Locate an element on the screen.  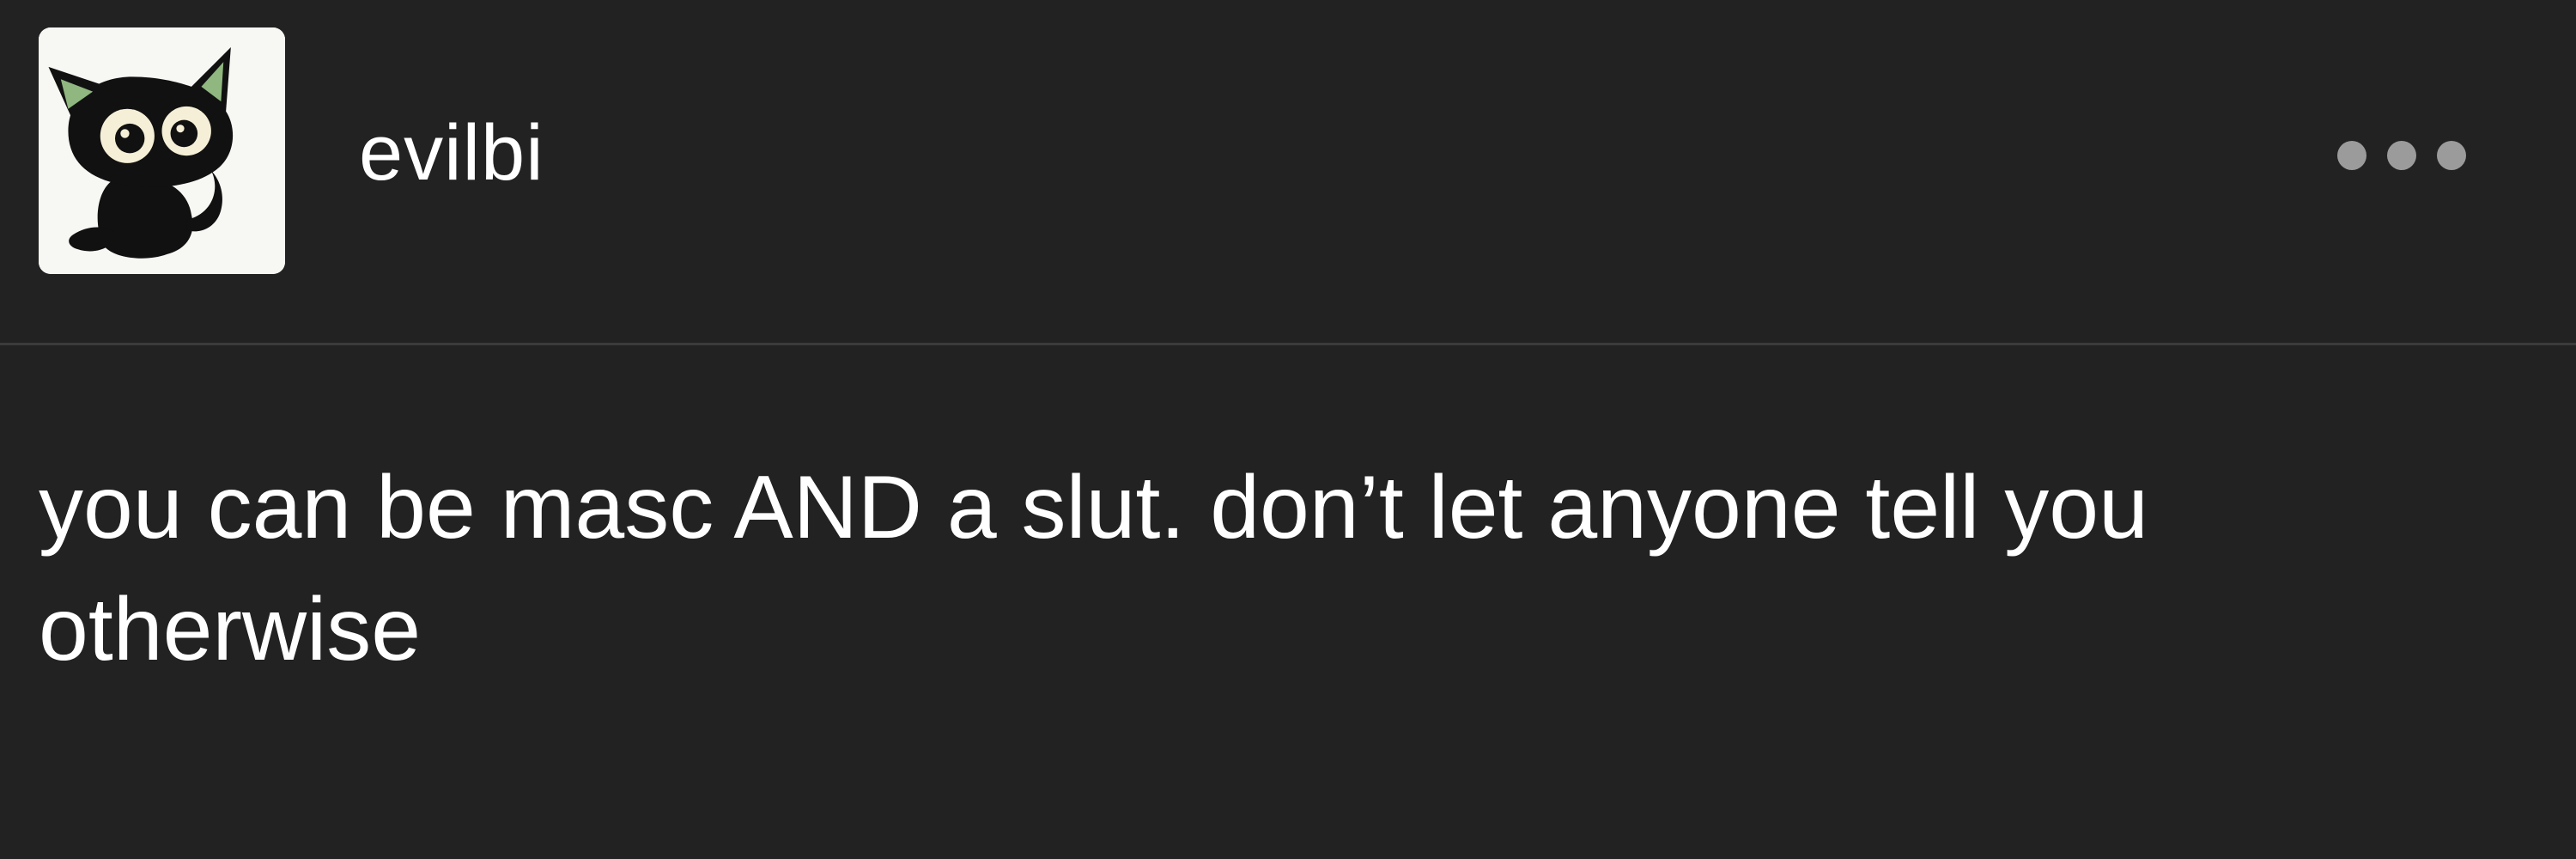
black-cat-icon is located at coordinates (162, 151).